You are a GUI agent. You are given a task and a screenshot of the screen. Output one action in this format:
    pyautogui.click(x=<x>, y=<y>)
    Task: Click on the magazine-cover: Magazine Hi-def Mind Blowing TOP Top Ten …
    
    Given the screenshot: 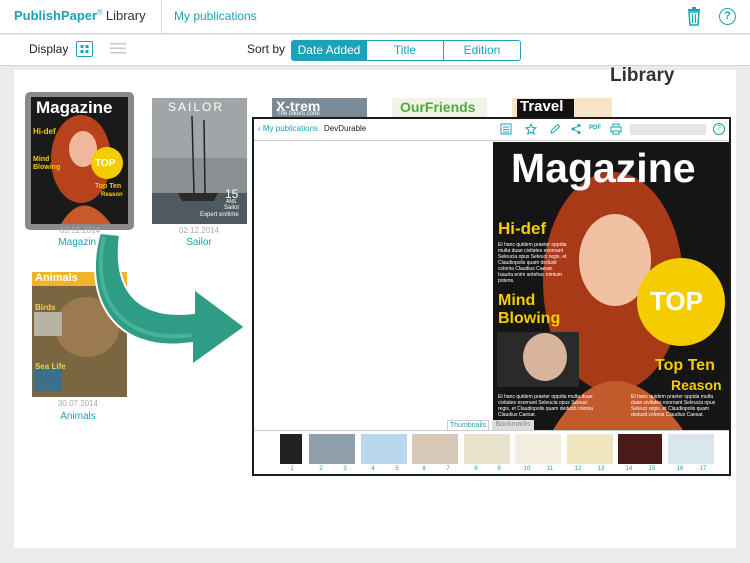 What is the action you would take?
    pyautogui.click(x=79, y=160)
    